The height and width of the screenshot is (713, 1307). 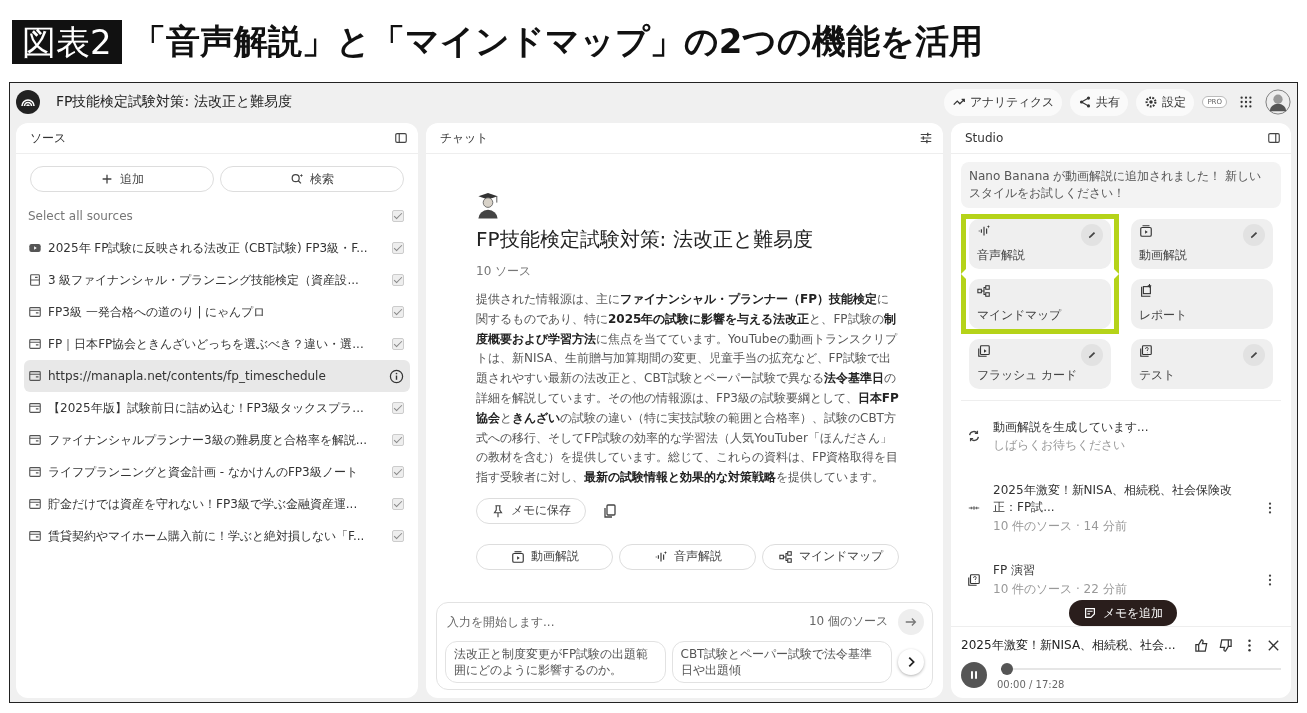 What do you see at coordinates (217, 376) in the screenshot?
I see `source-item: https://manapla.net/contents/fp_timeschedule` at bounding box center [217, 376].